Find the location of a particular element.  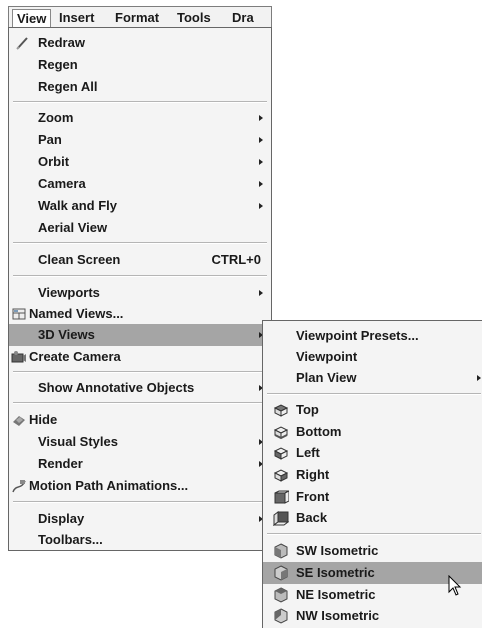

menu-insert: Insert is located at coordinates (76, 18).